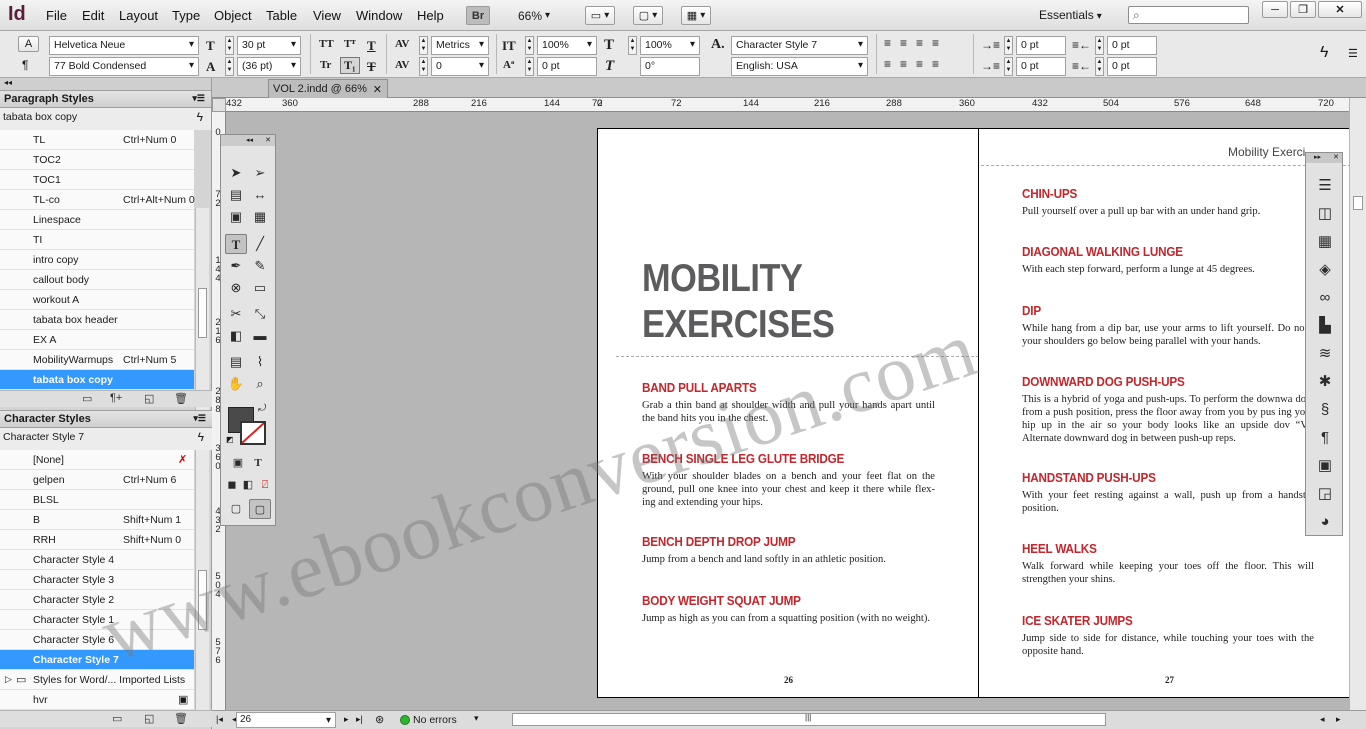  I want to click on close-window-button: ✕, so click(1340, 9).